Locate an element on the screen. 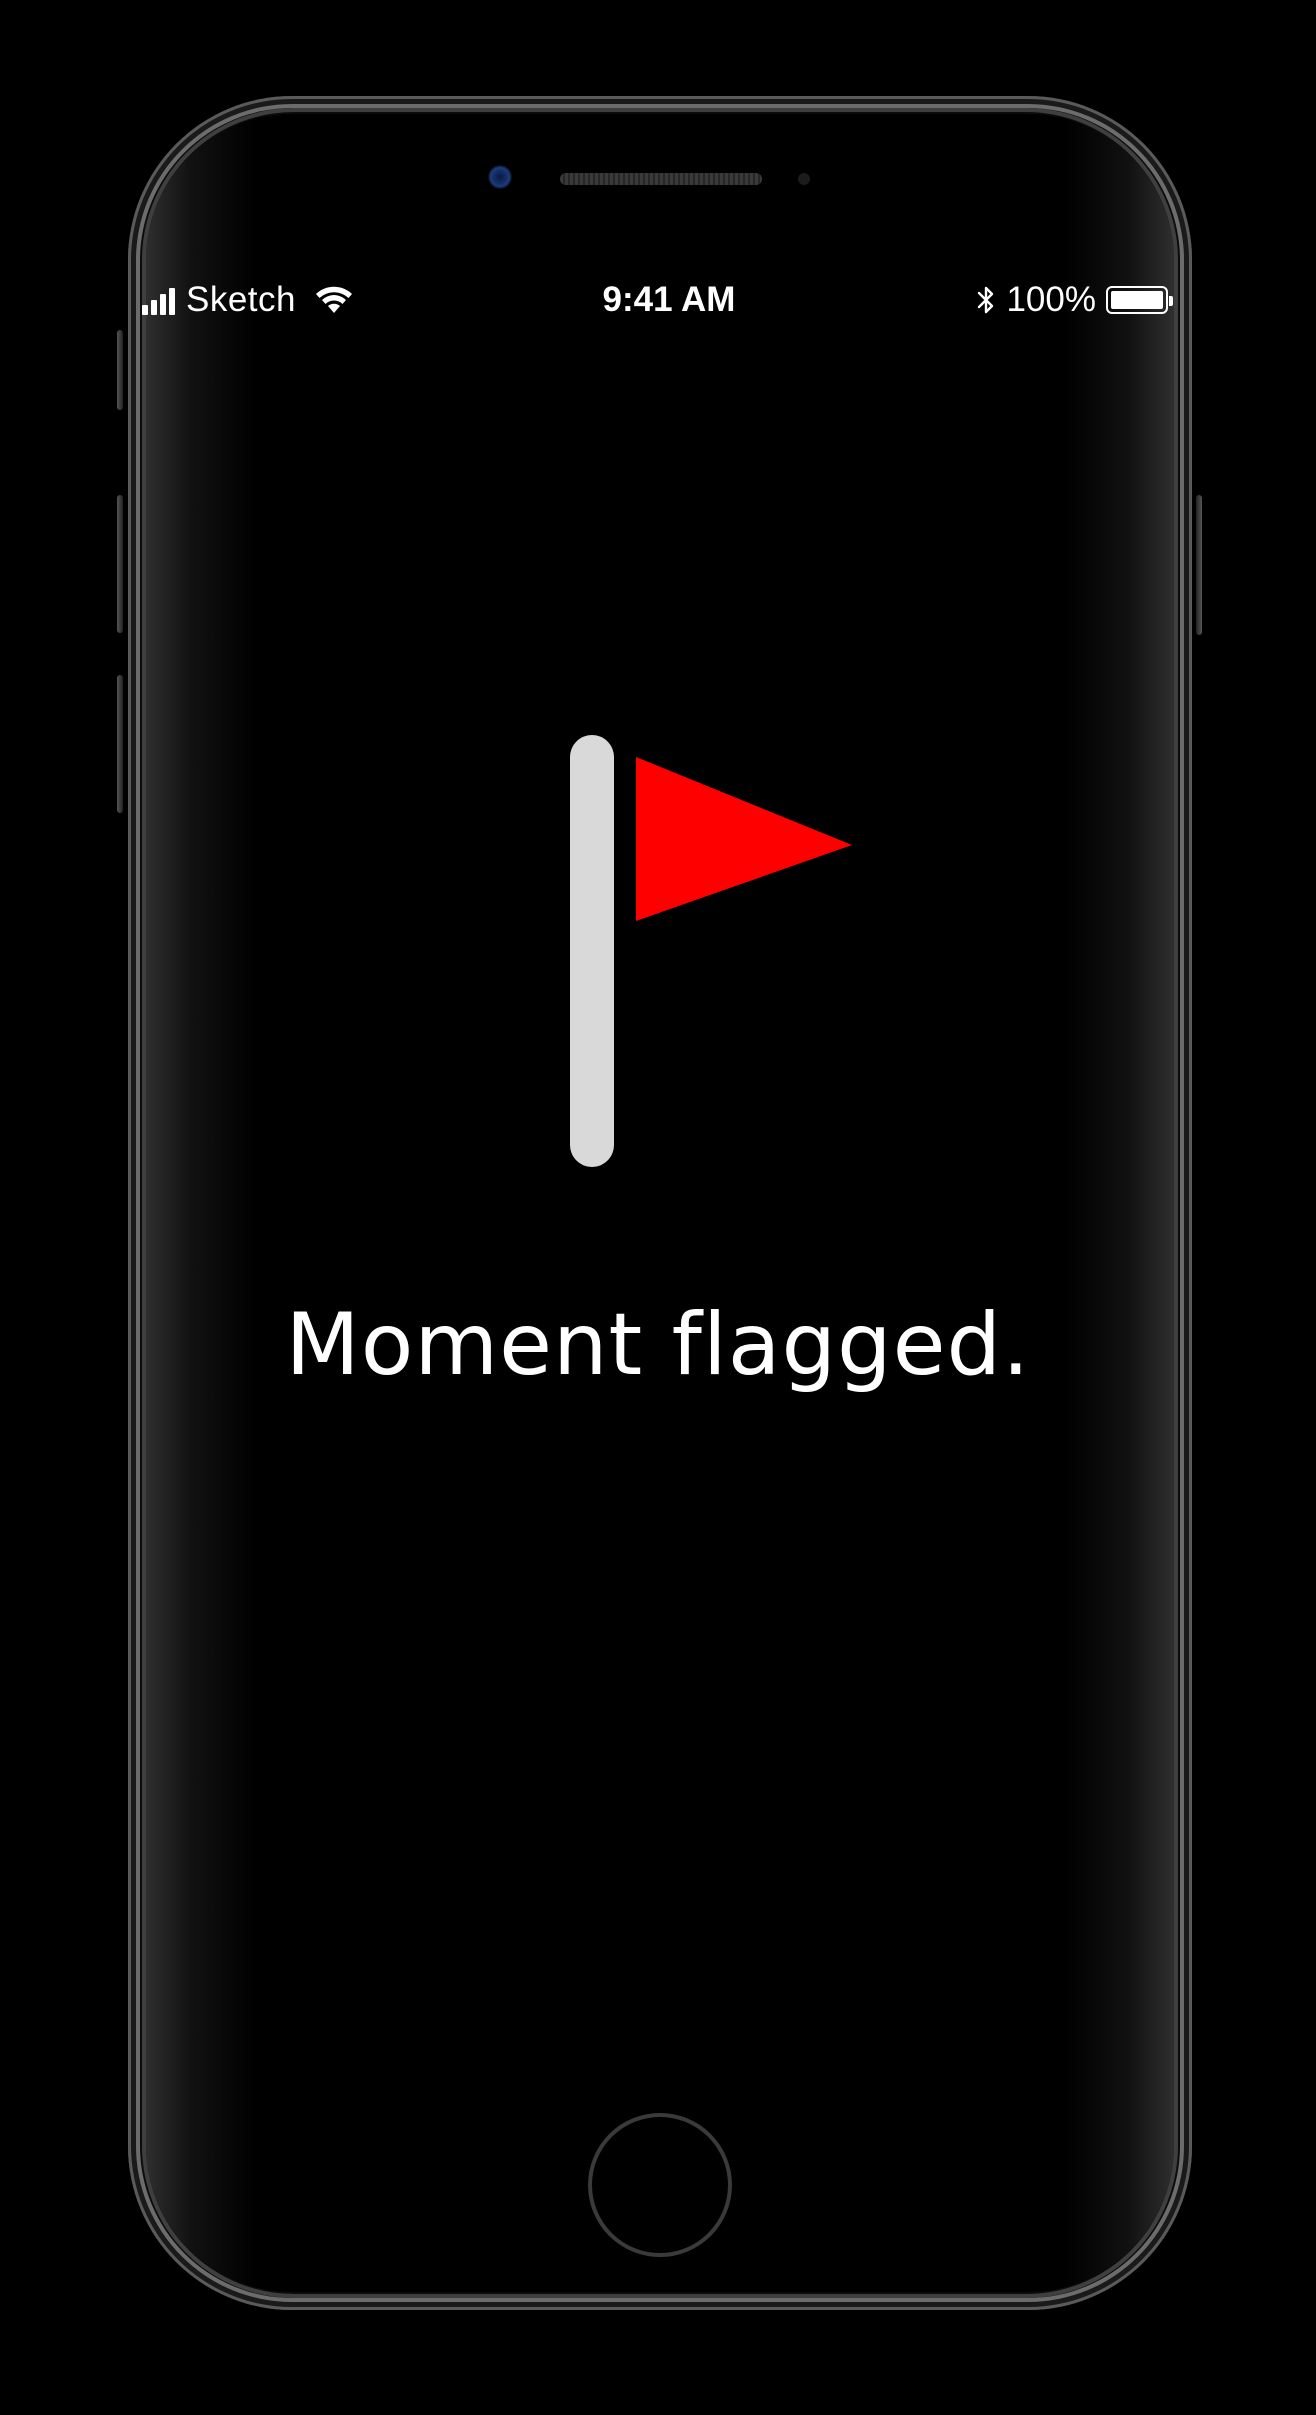  flag-banner is located at coordinates (744, 839).